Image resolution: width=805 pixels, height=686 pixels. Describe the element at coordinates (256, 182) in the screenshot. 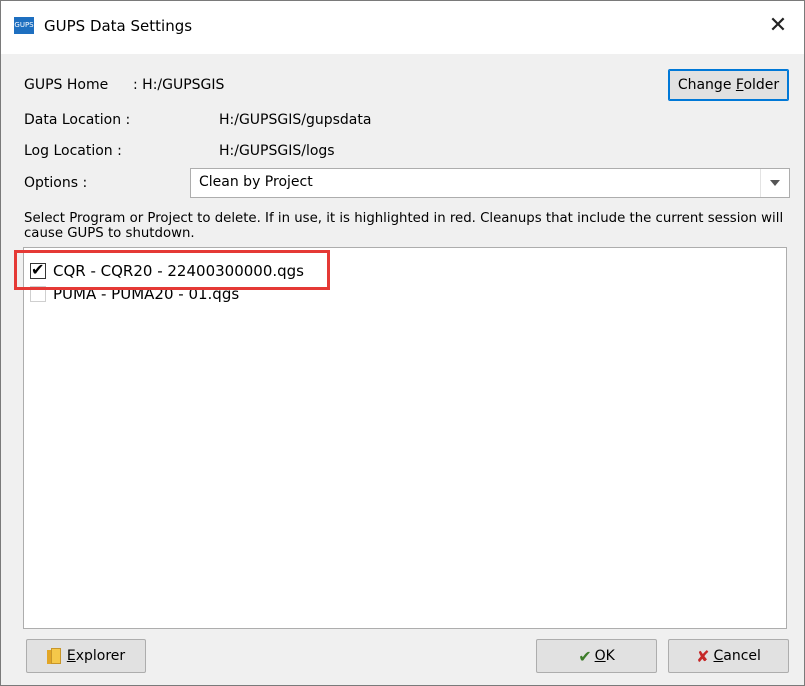

I see `options-selected-value: Clean by Project` at that location.